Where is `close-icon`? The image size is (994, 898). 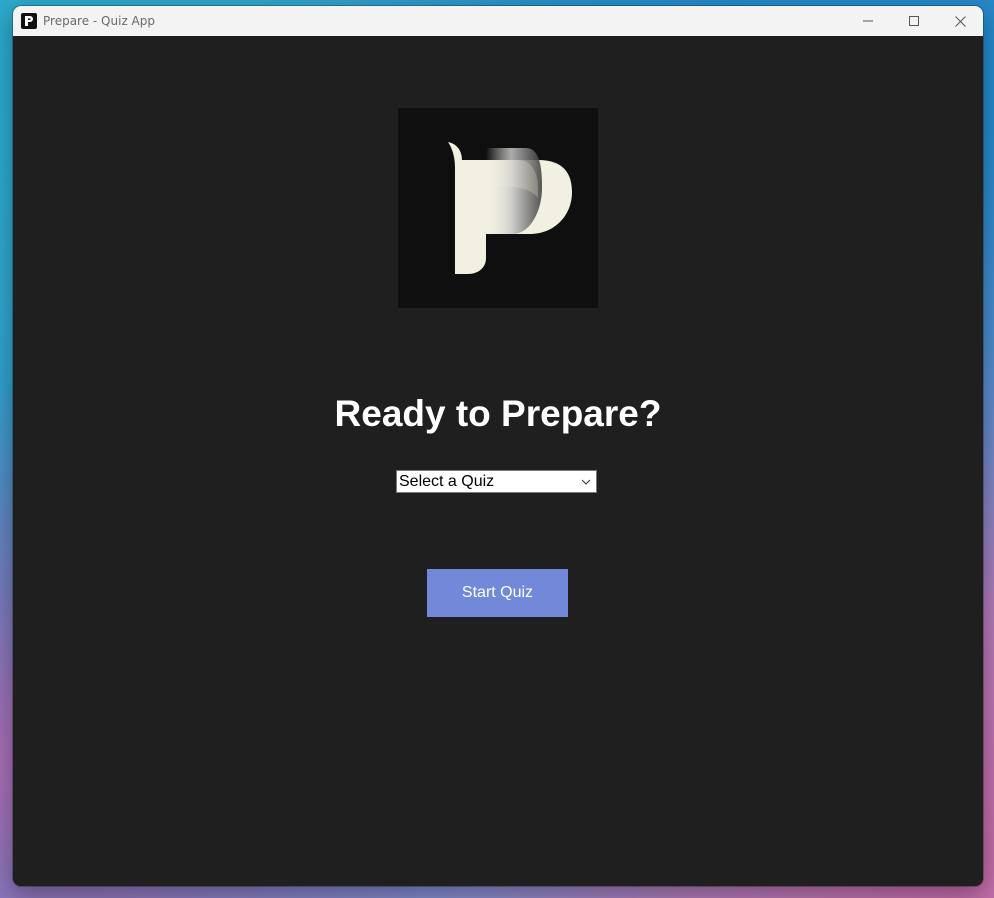 close-icon is located at coordinates (960, 21).